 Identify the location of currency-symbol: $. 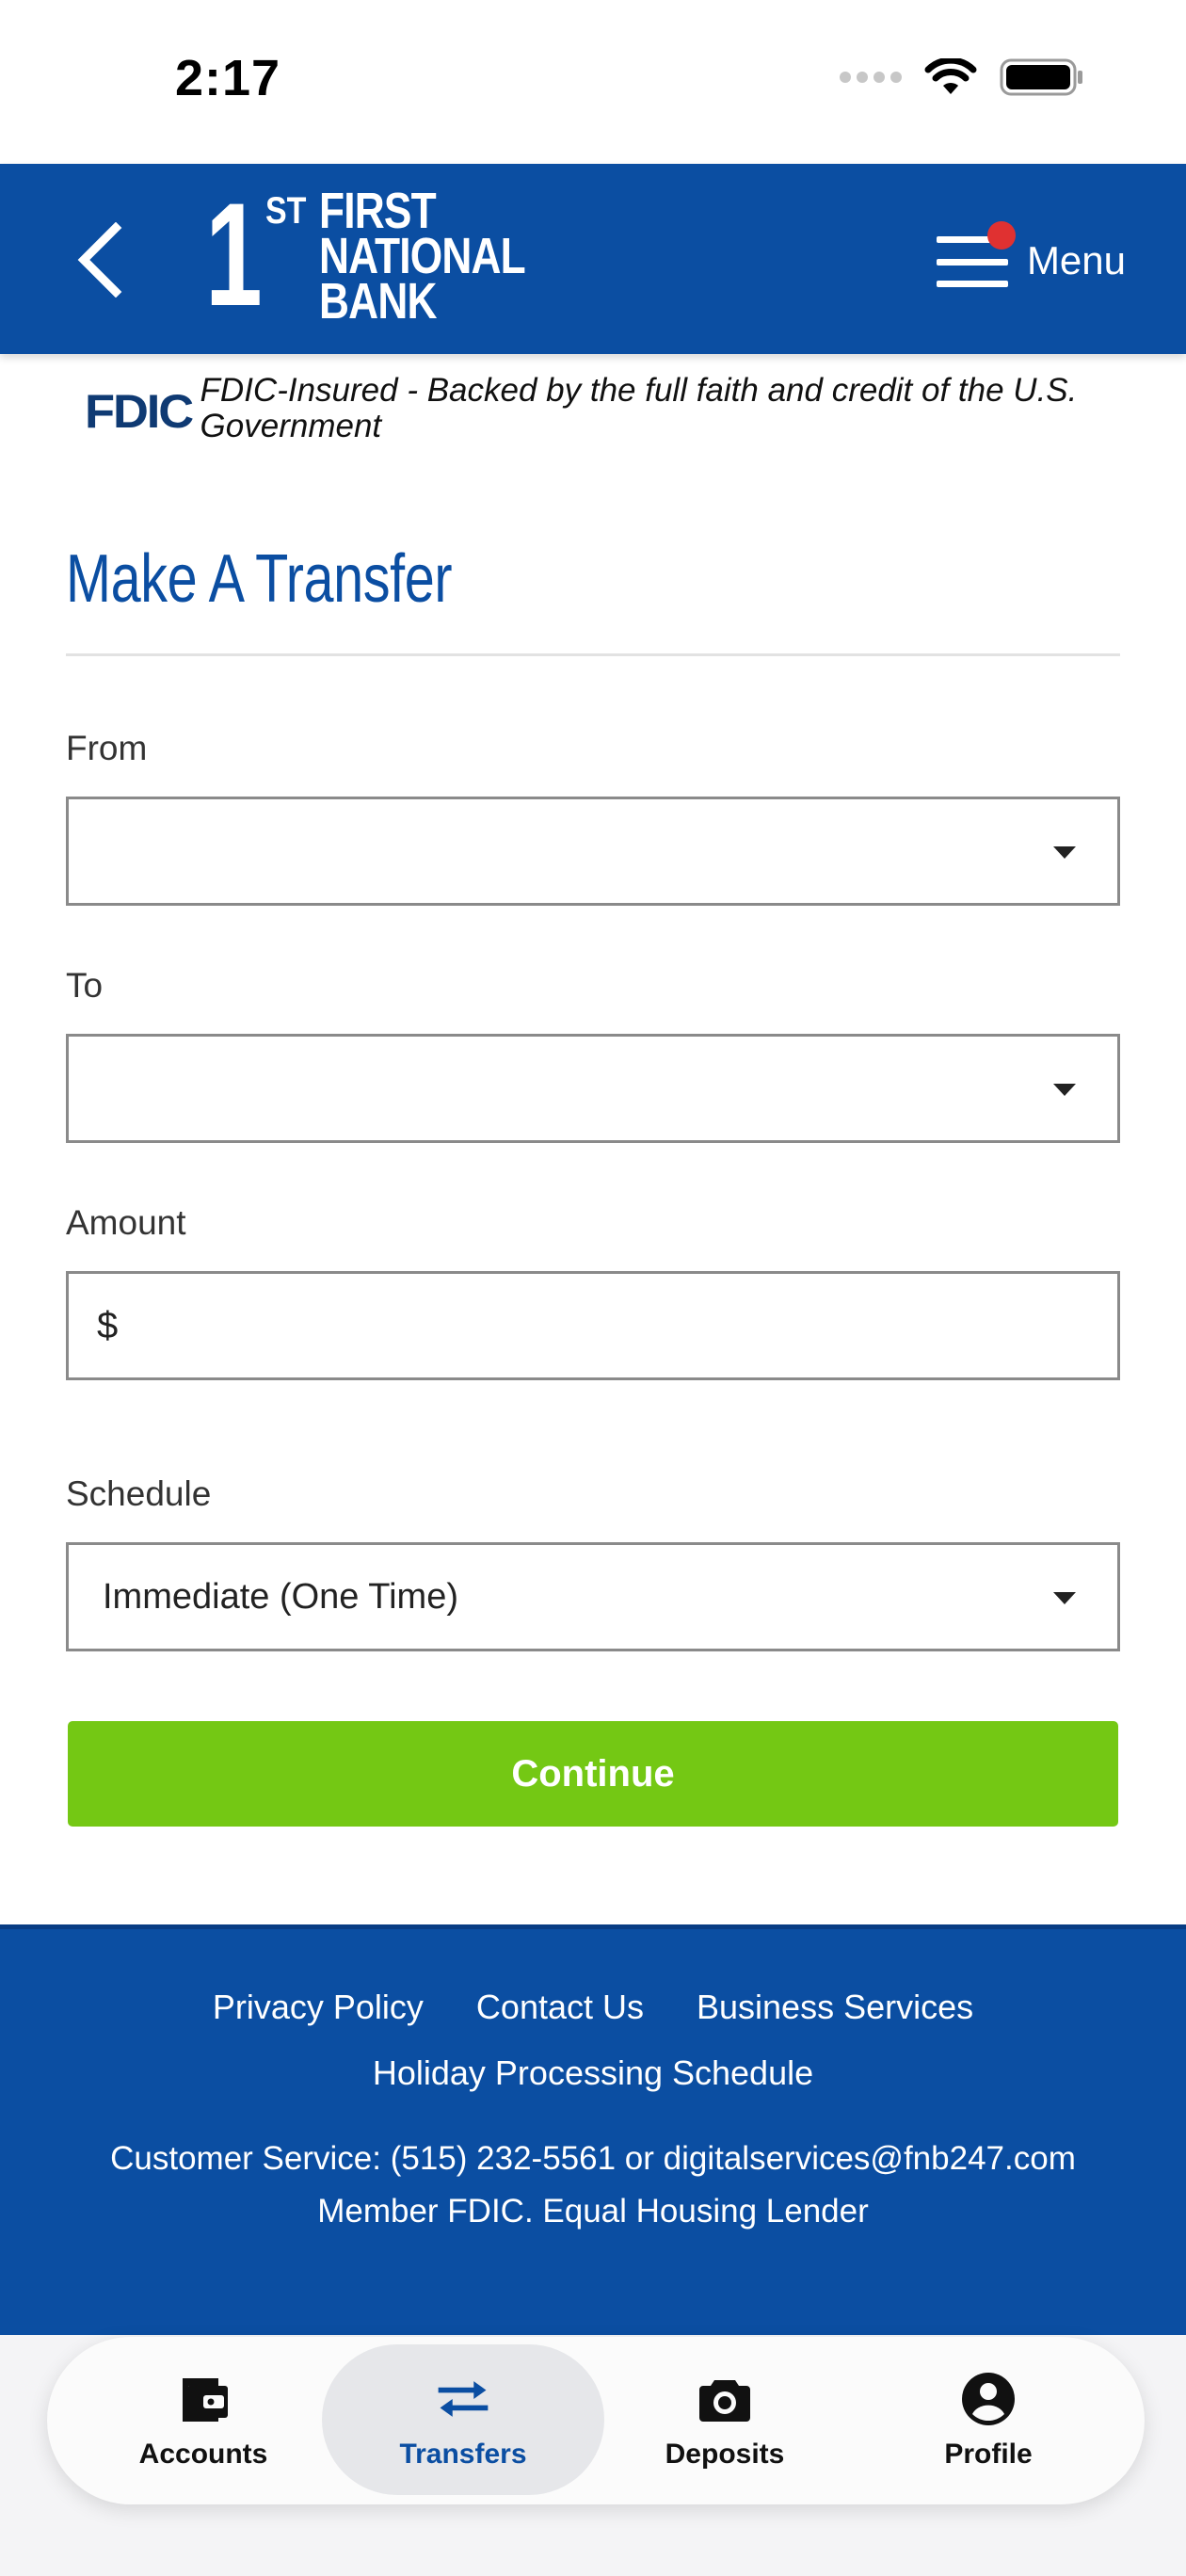
(108, 1325).